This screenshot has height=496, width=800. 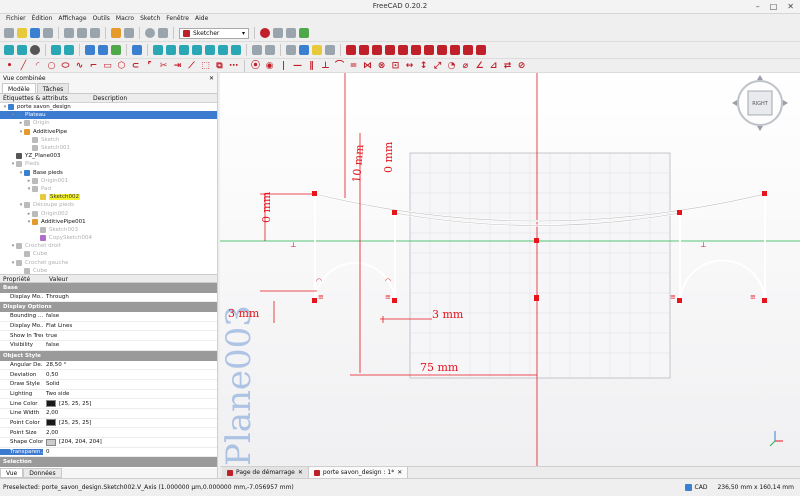 I want to click on radius-constraint-icon: ◔, so click(x=451, y=66).